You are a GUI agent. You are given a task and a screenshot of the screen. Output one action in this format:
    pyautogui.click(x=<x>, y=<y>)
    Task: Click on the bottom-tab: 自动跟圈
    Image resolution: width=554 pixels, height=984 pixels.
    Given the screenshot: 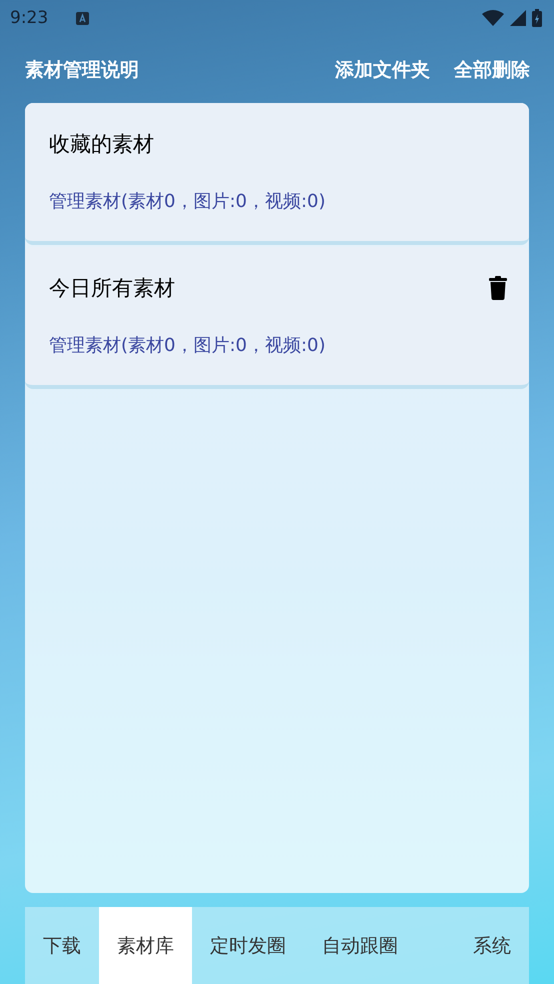 What is the action you would take?
    pyautogui.click(x=360, y=945)
    